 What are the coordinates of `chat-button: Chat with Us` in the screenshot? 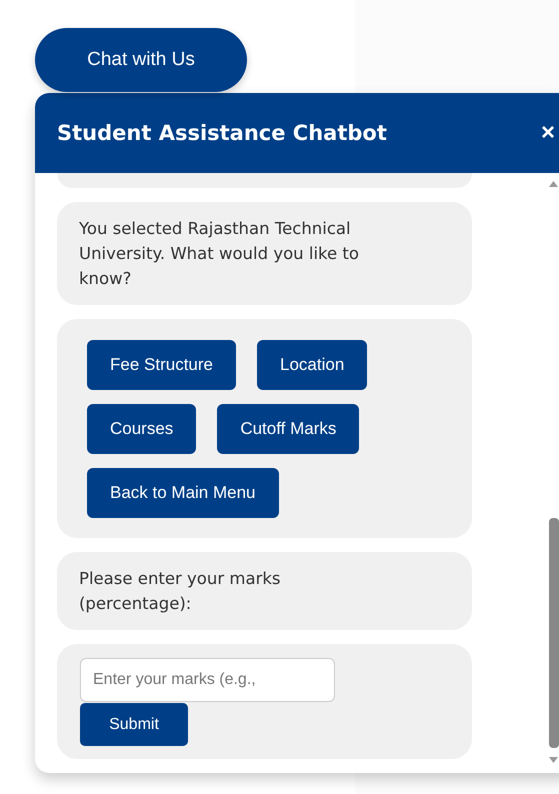 It's located at (141, 60).